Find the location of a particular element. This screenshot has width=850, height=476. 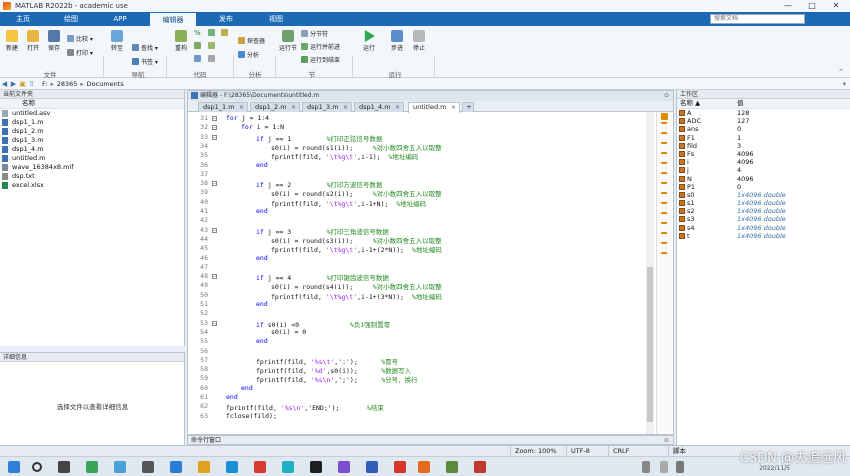

workspace-name-header: 名称 ▲ is located at coordinates (690, 103).